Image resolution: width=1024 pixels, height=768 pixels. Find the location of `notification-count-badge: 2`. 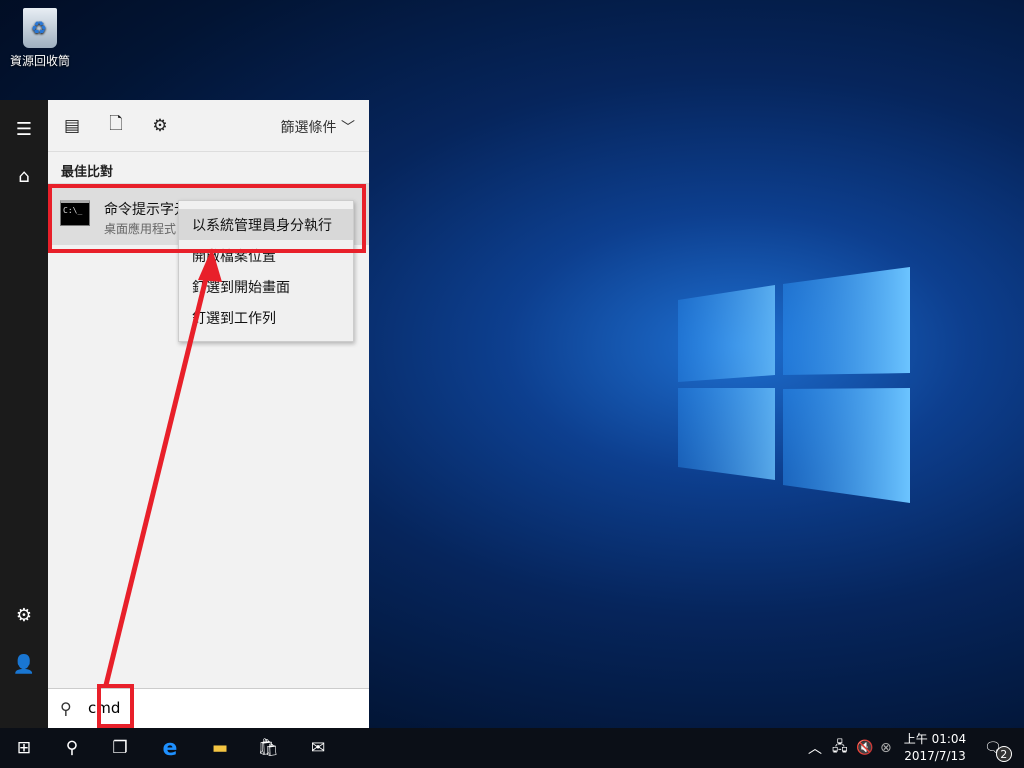

notification-count-badge: 2 is located at coordinates (1003, 754).